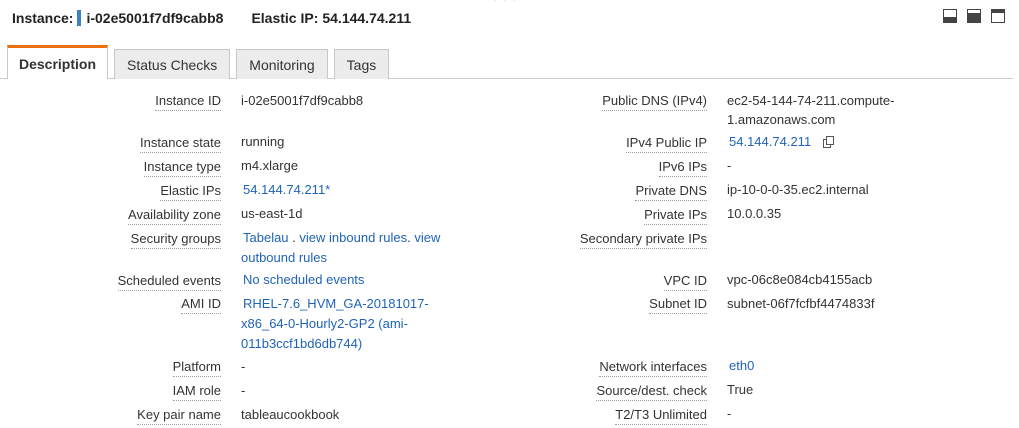  I want to click on platform-value: -, so click(243, 366).